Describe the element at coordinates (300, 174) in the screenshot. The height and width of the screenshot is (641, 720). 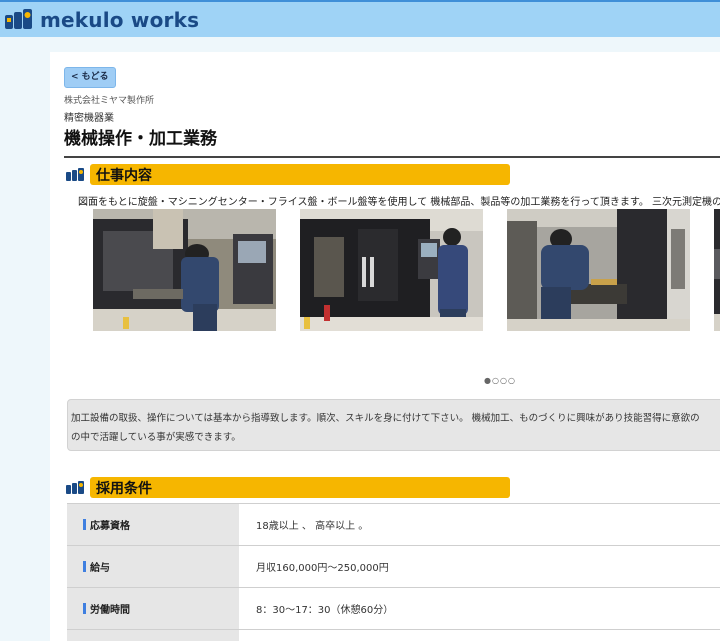
I see `section-title-work: 仕事内容` at that location.